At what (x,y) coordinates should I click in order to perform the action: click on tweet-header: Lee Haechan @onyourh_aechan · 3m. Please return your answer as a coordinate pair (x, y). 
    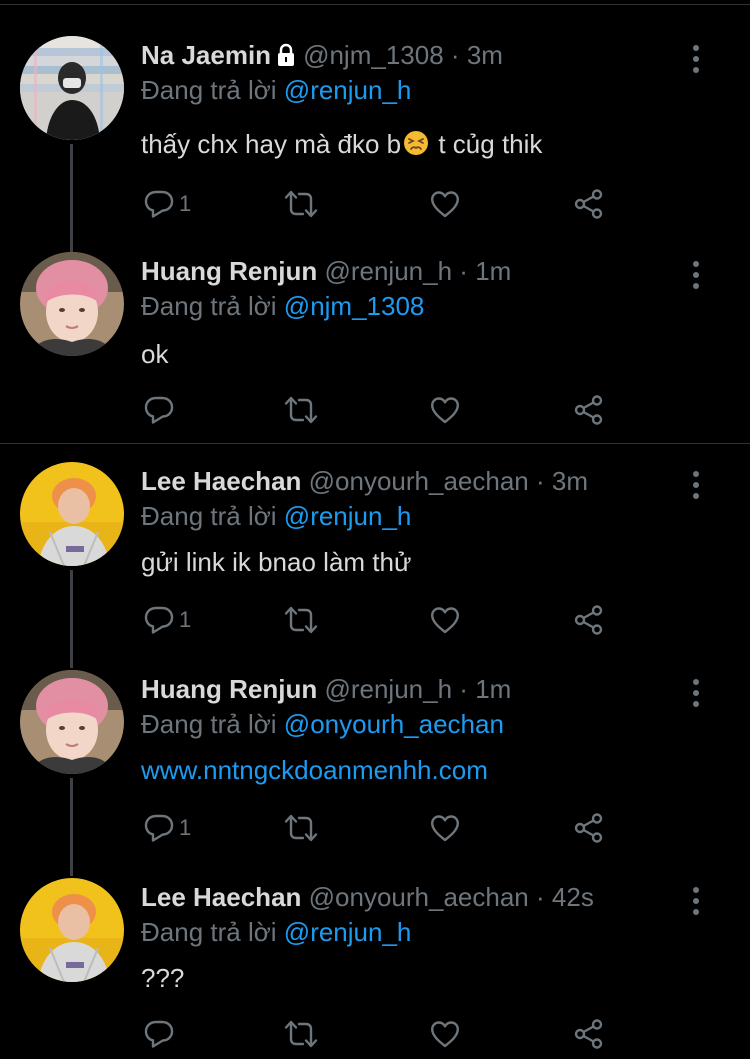
    Looking at the image, I should click on (364, 481).